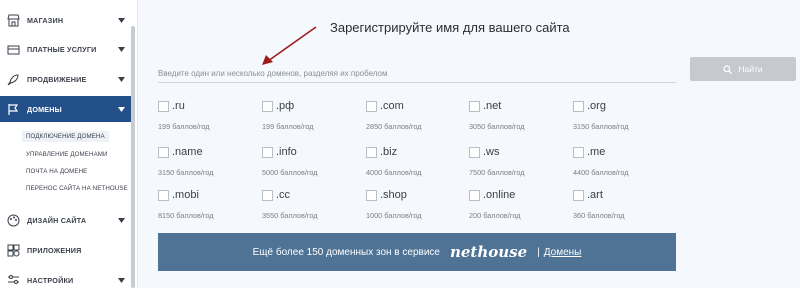 This screenshot has height=288, width=800. What do you see at coordinates (497, 126) in the screenshot?
I see `domain-price: 3050 баллов/год` at bounding box center [497, 126].